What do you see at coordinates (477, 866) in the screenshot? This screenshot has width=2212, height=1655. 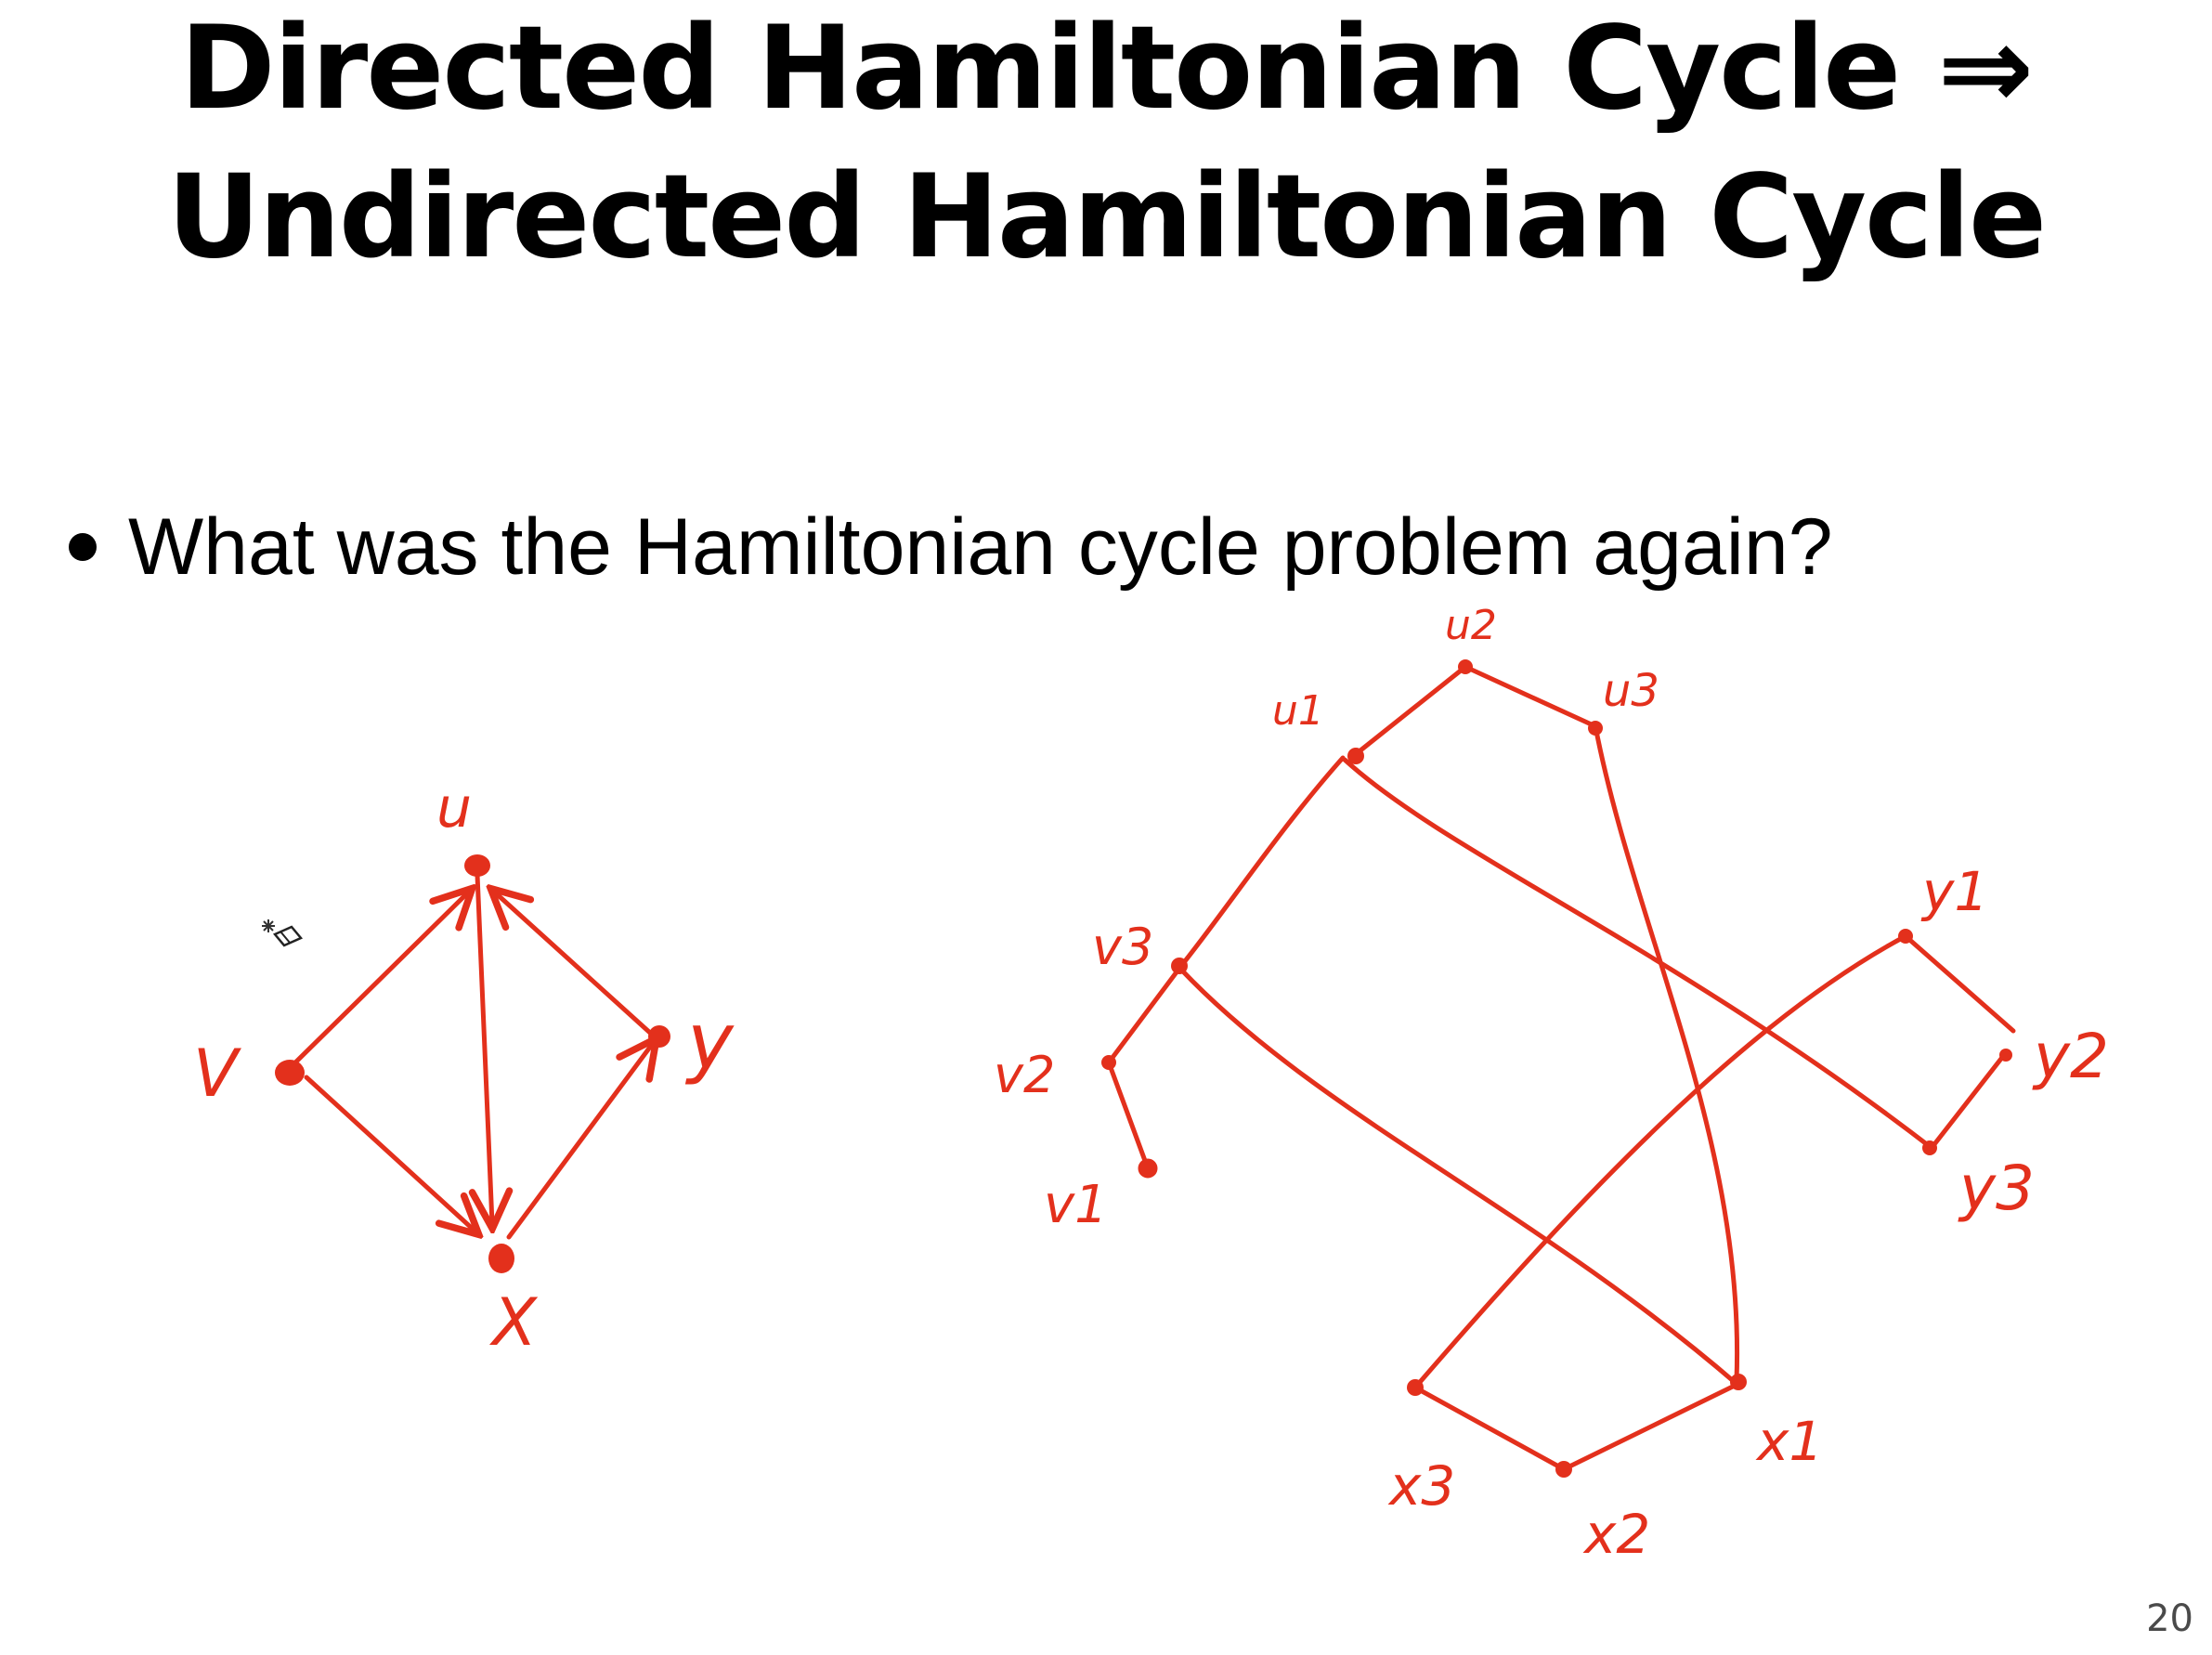 I see `node-u` at bounding box center [477, 866].